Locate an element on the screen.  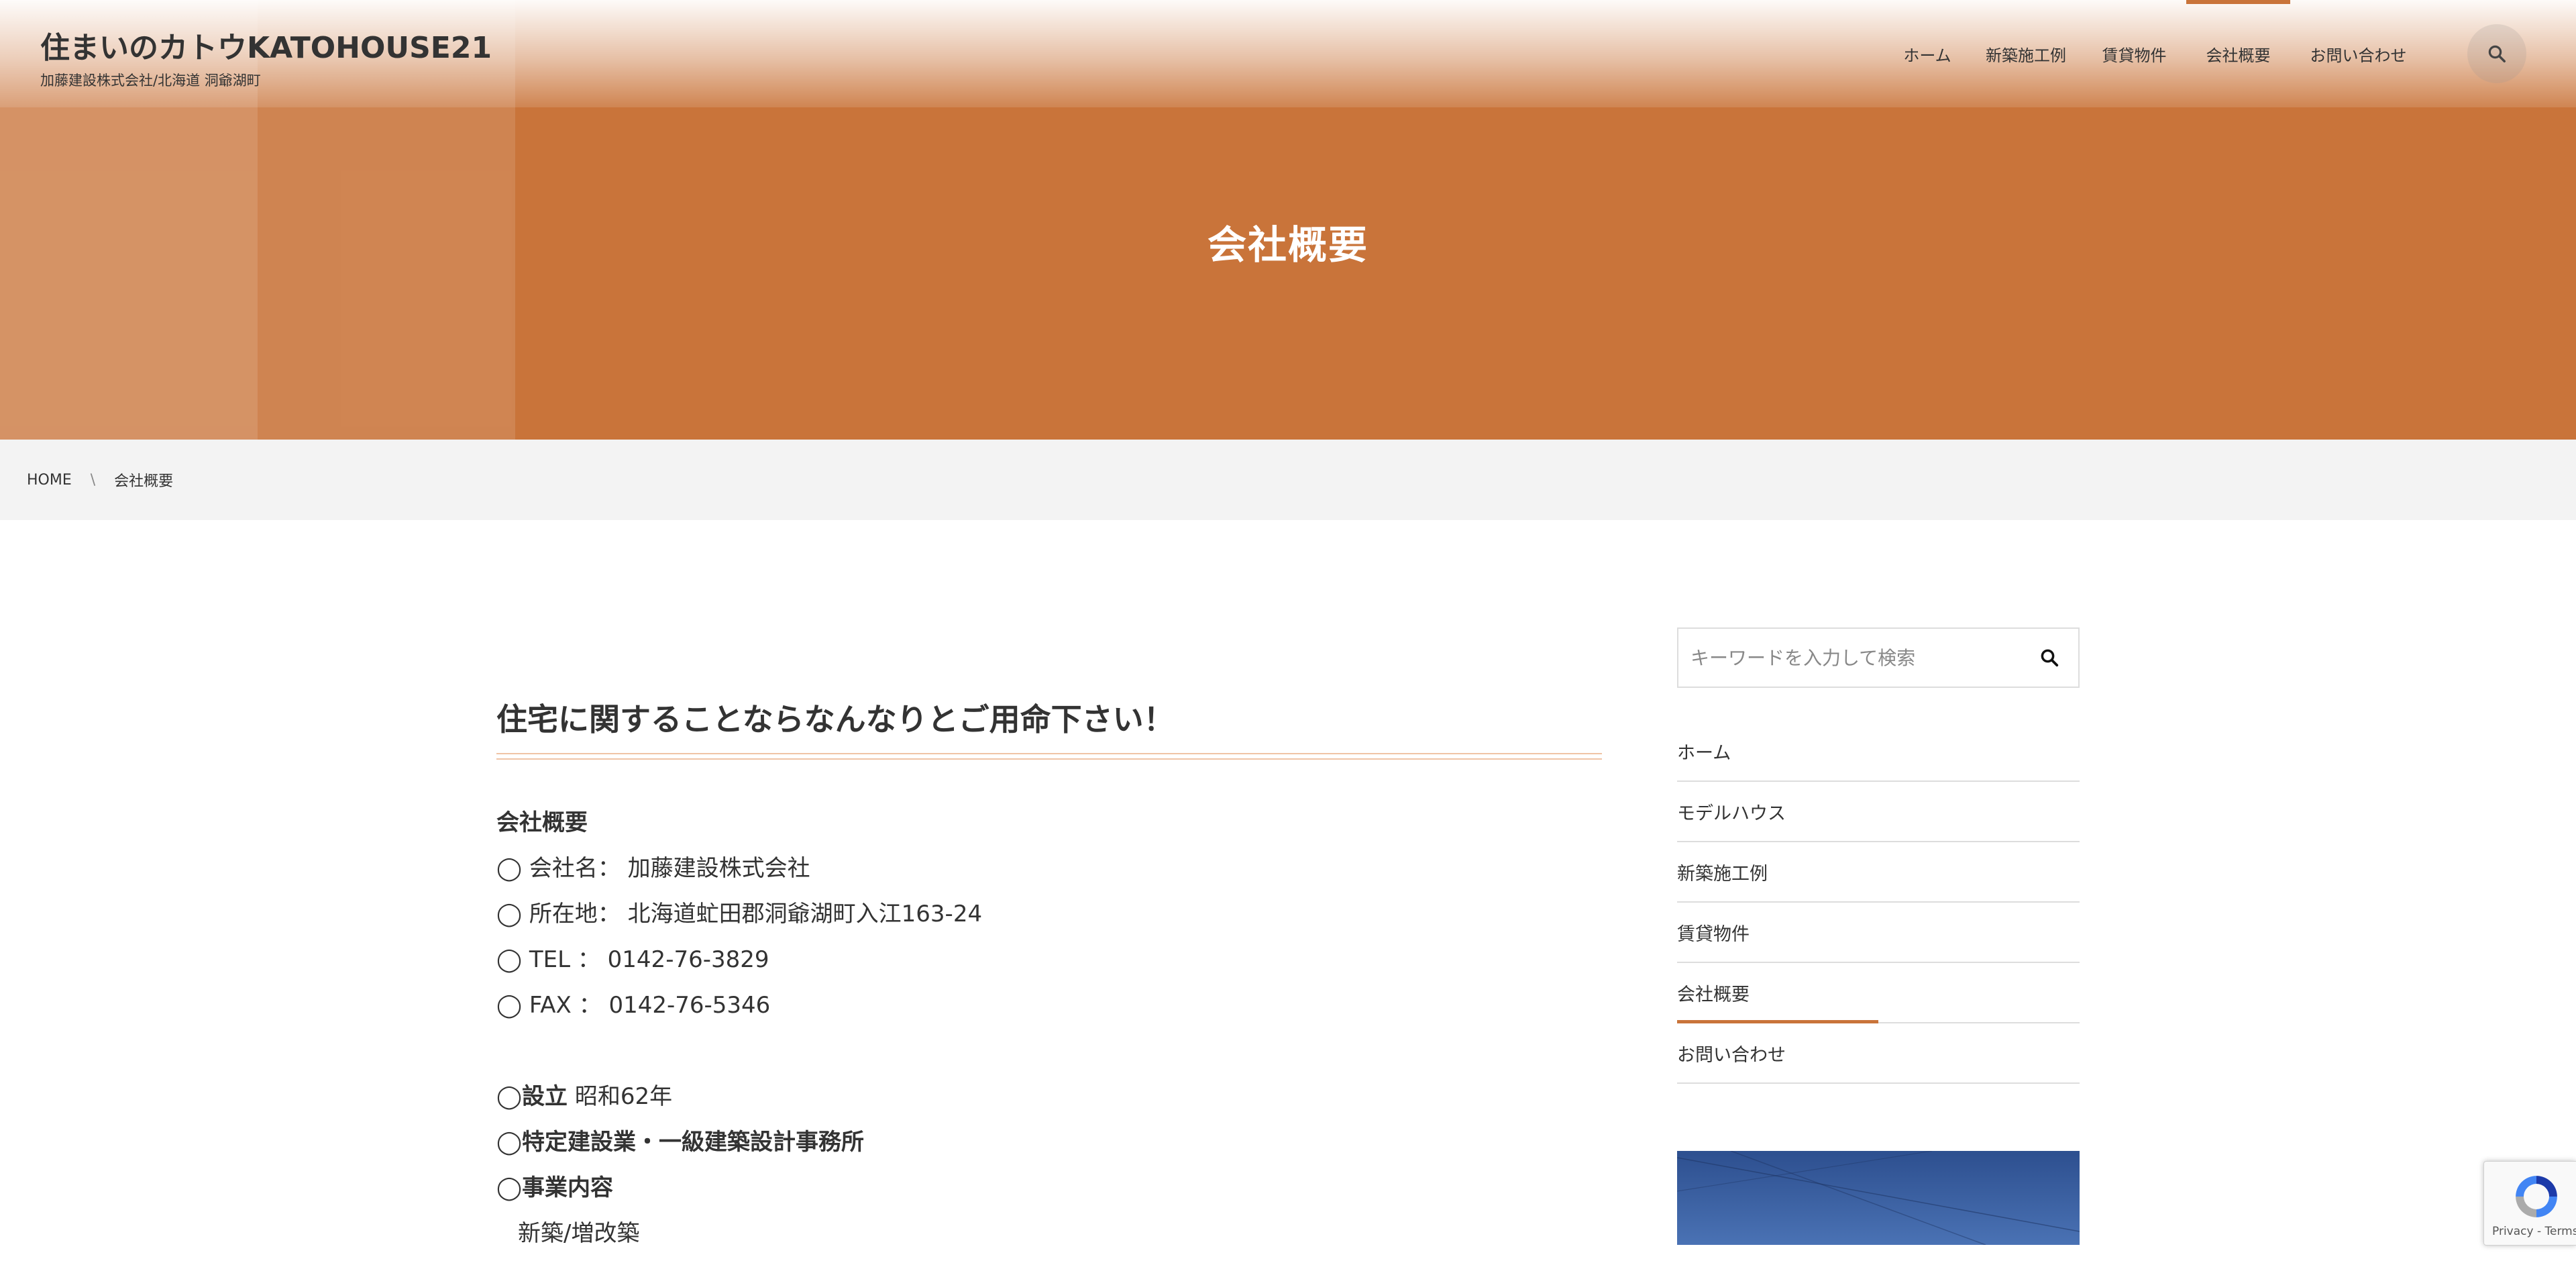
header-search-button is located at coordinates (2496, 53).